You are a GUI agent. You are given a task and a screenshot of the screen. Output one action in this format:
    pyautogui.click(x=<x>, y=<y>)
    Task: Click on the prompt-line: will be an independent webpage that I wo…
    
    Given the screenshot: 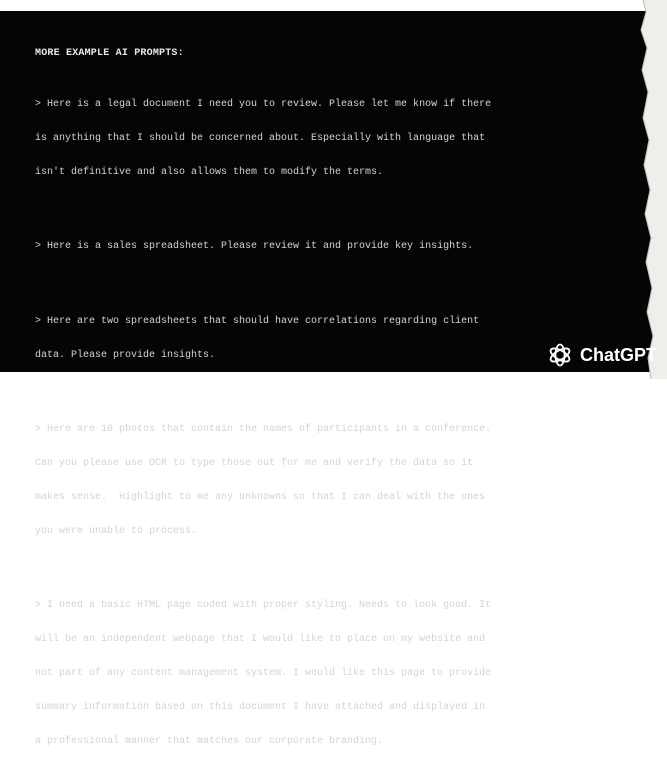 What is the action you would take?
    pyautogui.click(x=260, y=640)
    